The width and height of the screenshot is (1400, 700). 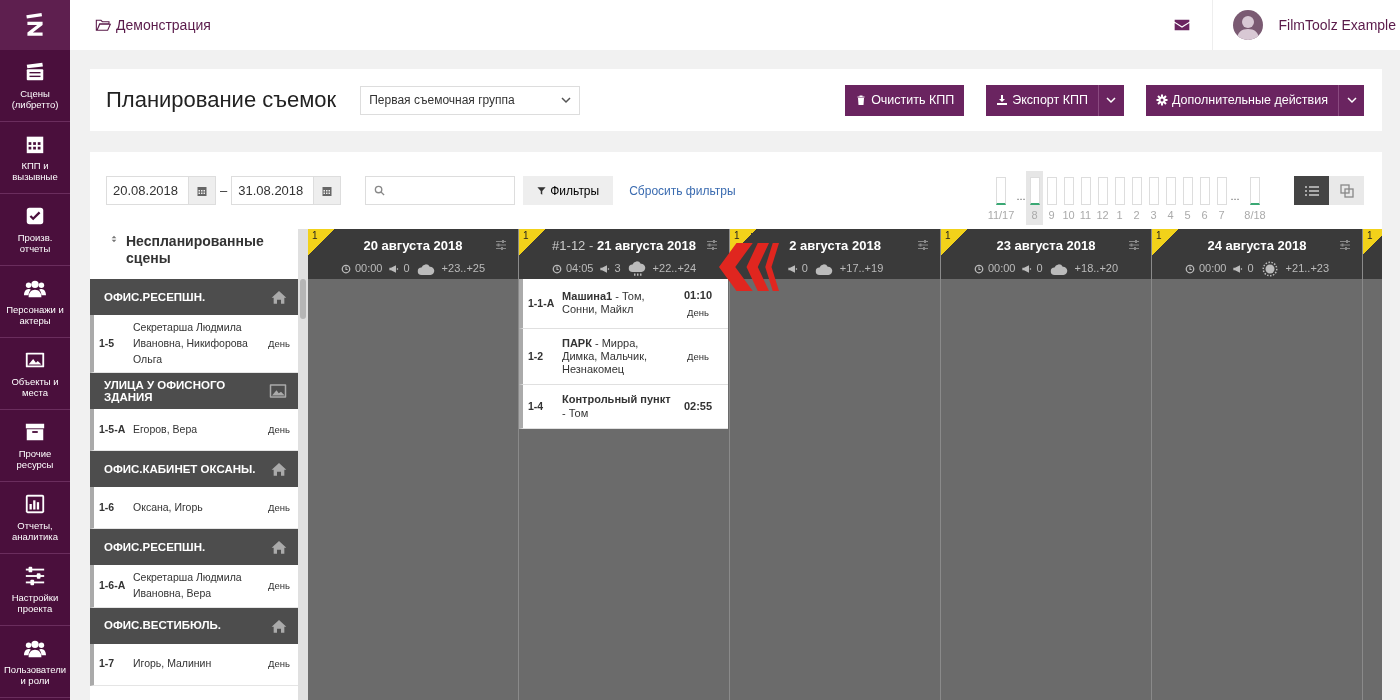 What do you see at coordinates (35, 603) in the screenshot?
I see `nav-label: Настройки проекта` at bounding box center [35, 603].